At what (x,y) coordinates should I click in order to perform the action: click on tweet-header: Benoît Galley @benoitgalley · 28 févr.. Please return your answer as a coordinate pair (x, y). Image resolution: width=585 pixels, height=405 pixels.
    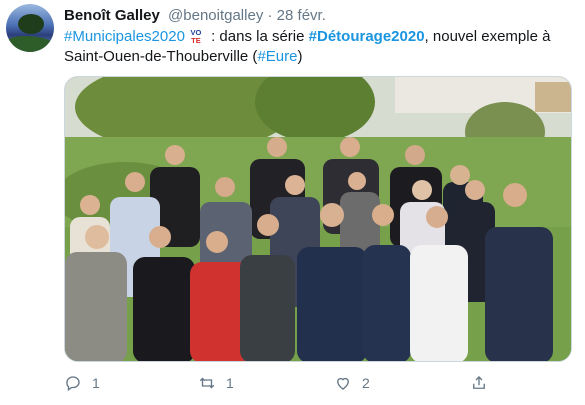
    Looking at the image, I should click on (195, 15).